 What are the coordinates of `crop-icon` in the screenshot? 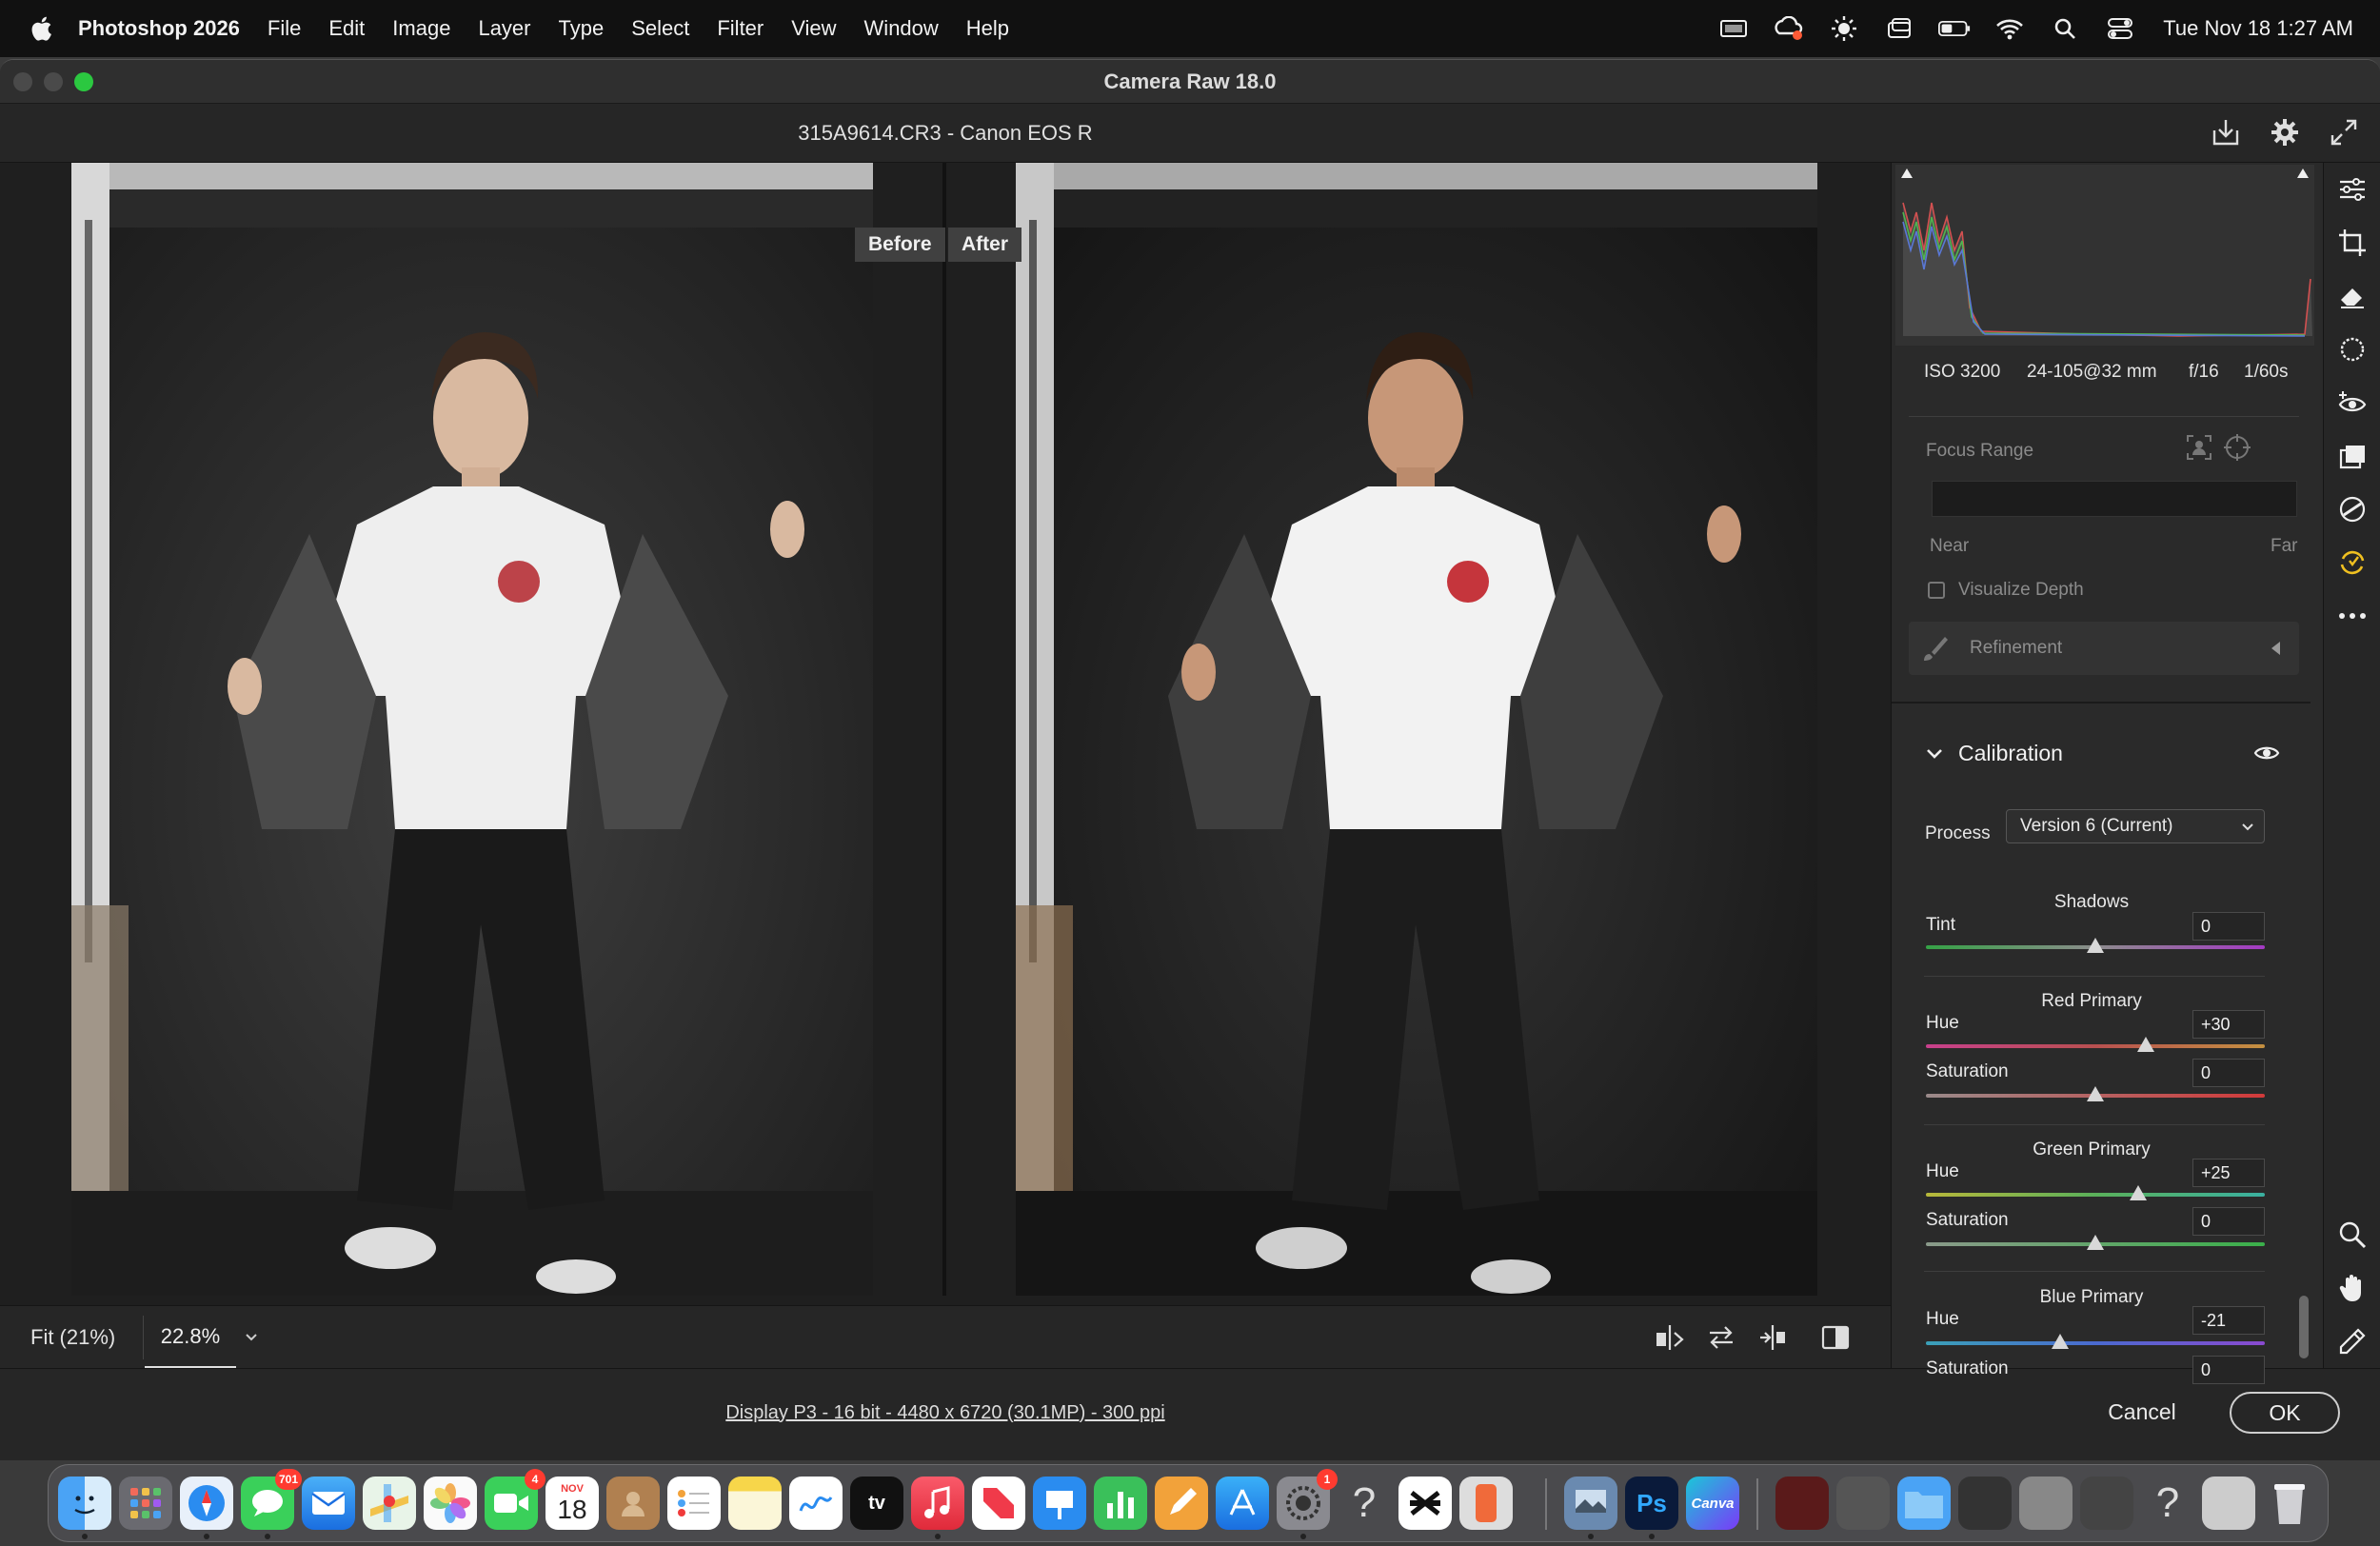 It's located at (2352, 243).